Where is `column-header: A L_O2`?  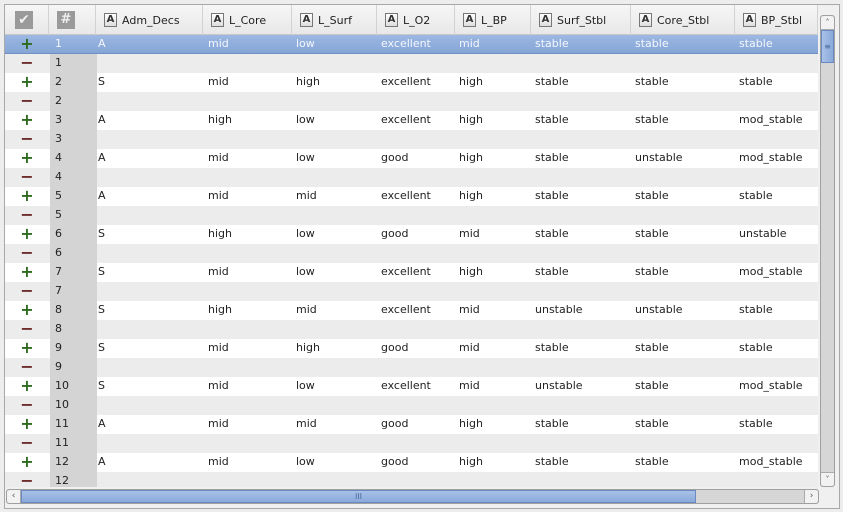 column-header: A L_O2 is located at coordinates (416, 20).